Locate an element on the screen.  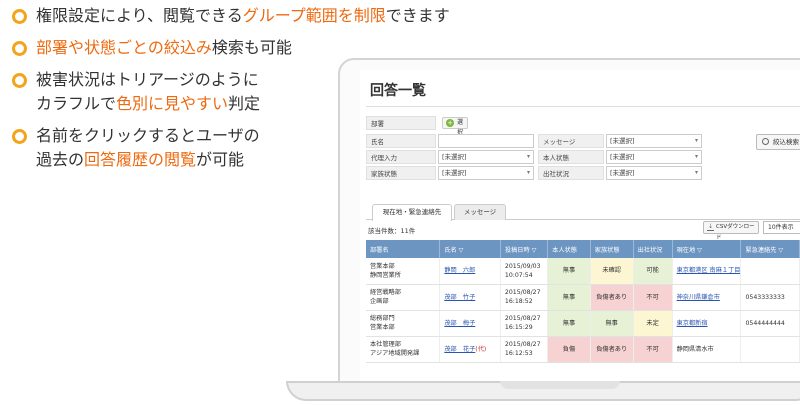
tab-message: メッセージ is located at coordinates (480, 212).